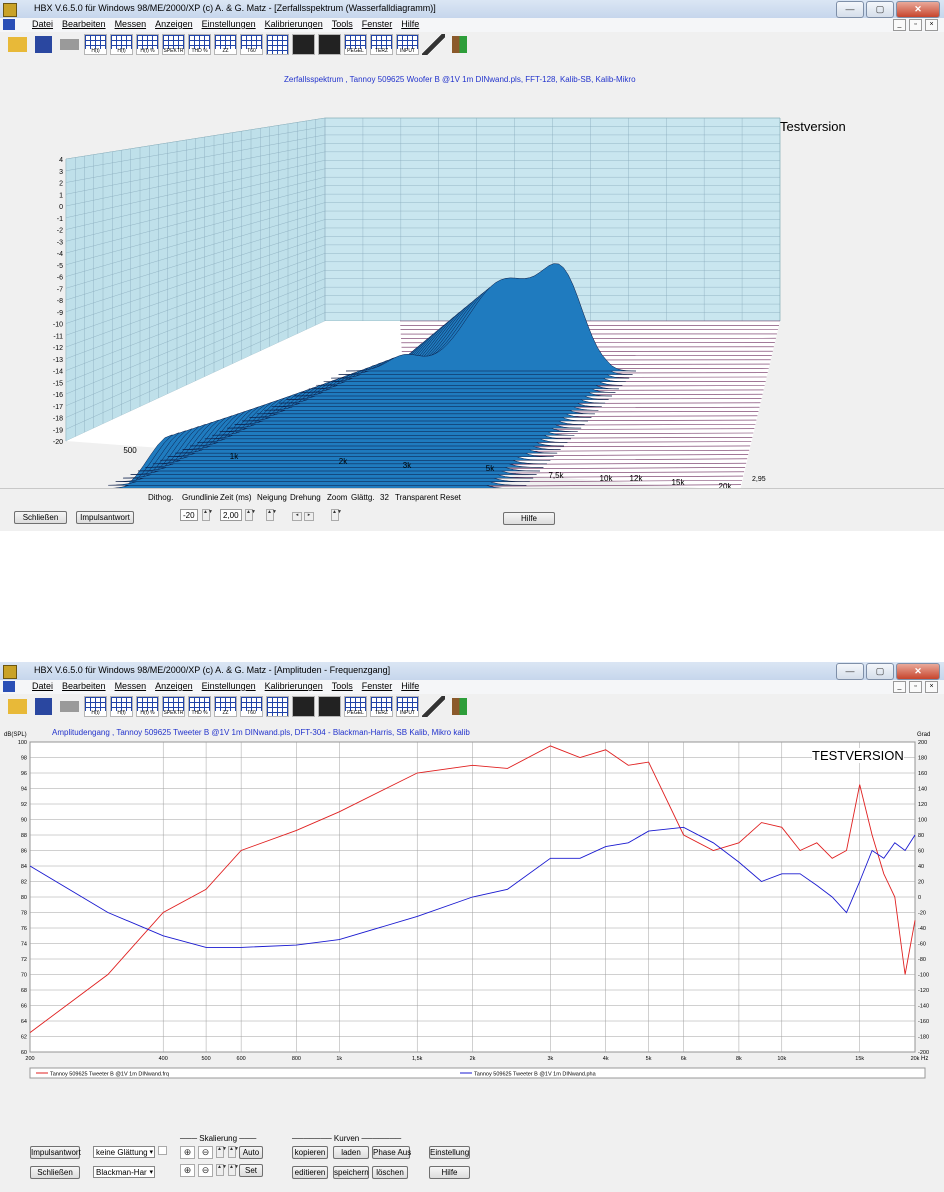  I want to click on zoom-in-button-2: ⊕, so click(187, 1170).